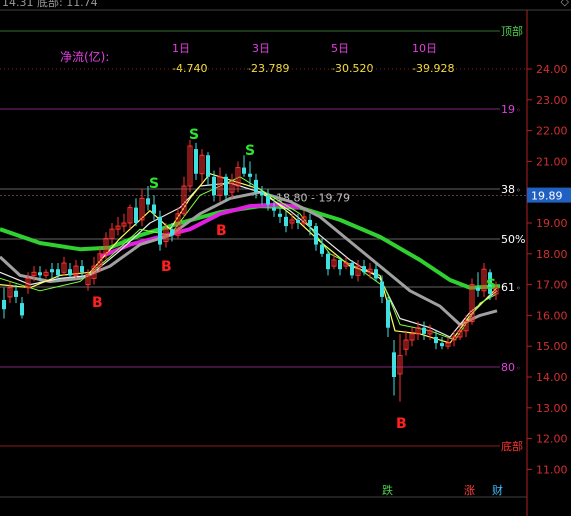  What do you see at coordinates (387, 490) in the screenshot?
I see `fall-button: 跌` at bounding box center [387, 490].